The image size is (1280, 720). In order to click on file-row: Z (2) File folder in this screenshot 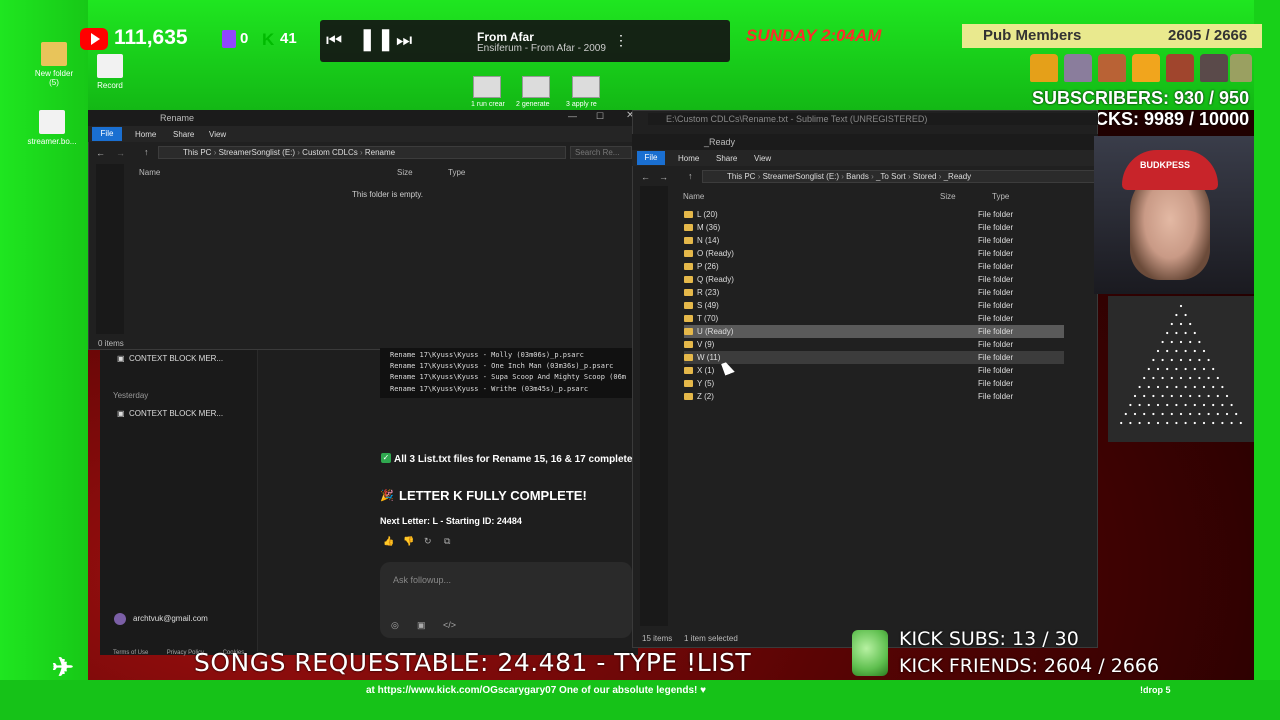, I will do `click(874, 396)`.